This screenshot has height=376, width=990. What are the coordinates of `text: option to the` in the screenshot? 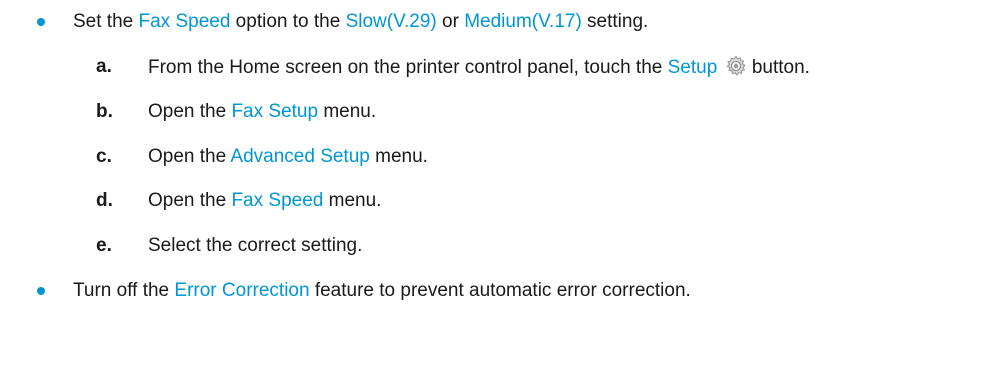 It's located at (288, 21).